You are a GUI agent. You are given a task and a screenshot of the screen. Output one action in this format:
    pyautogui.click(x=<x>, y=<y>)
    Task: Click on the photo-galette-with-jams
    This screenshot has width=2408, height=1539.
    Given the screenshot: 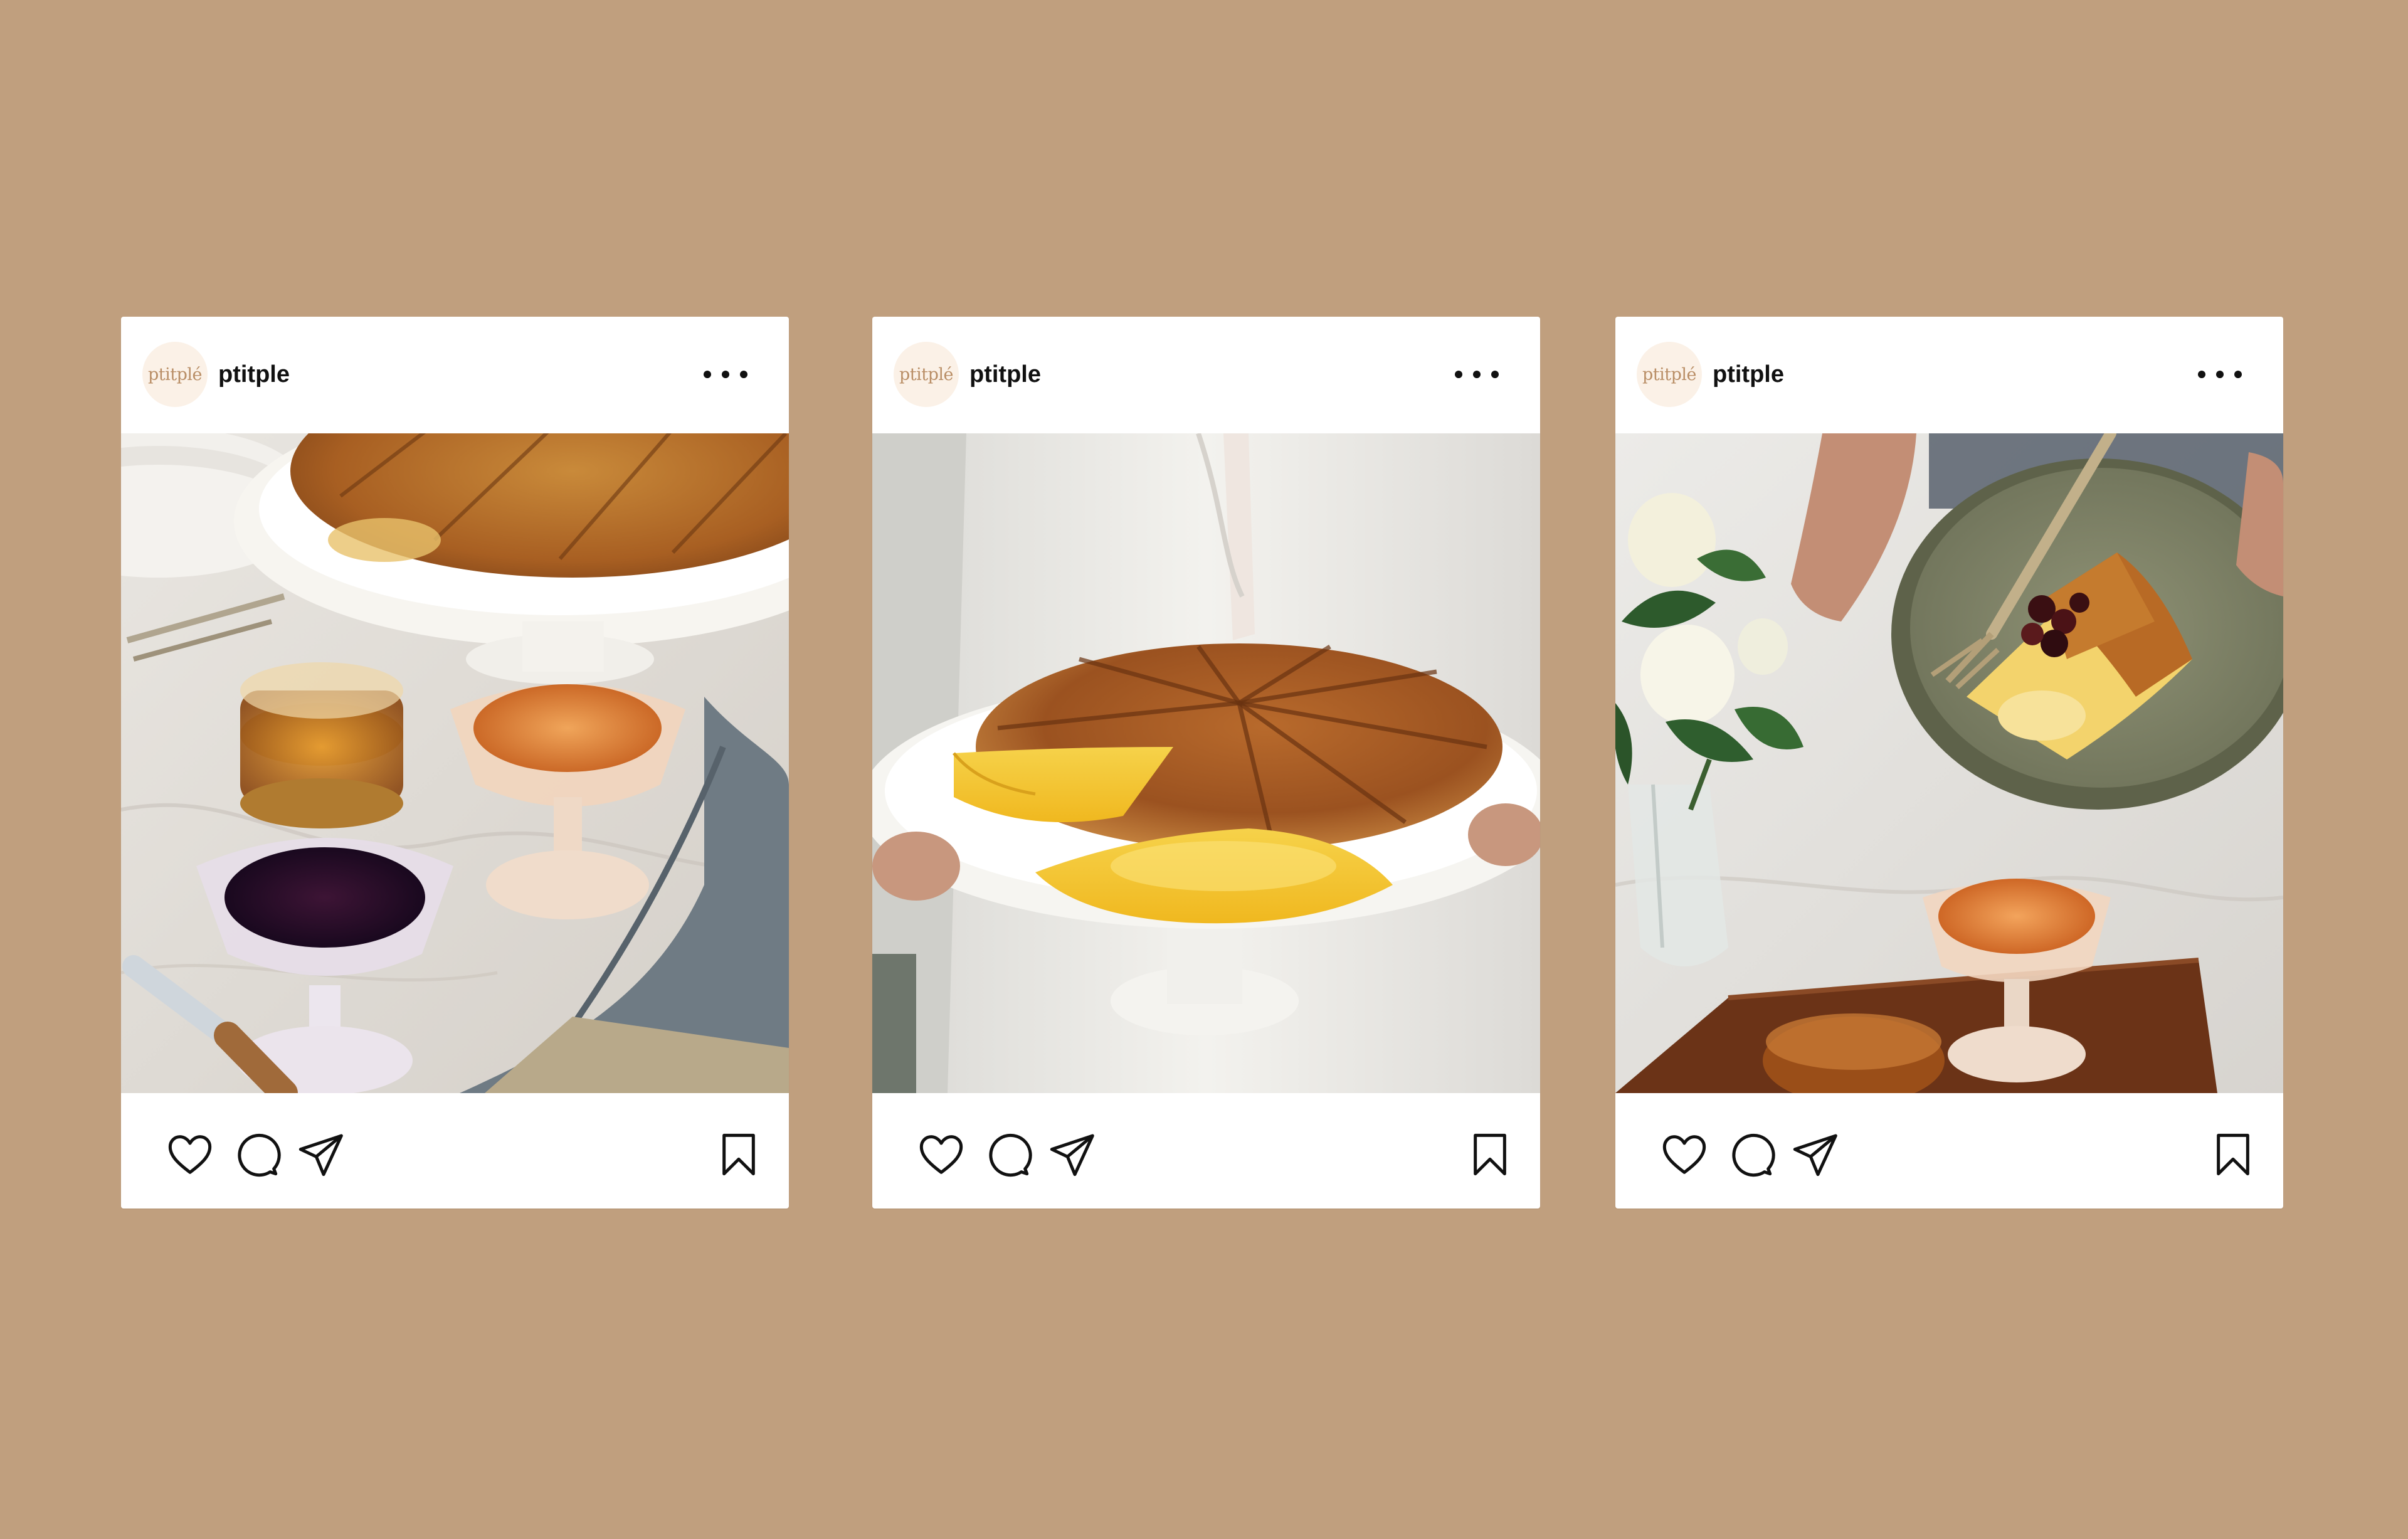 What is the action you would take?
    pyautogui.click(x=455, y=763)
    